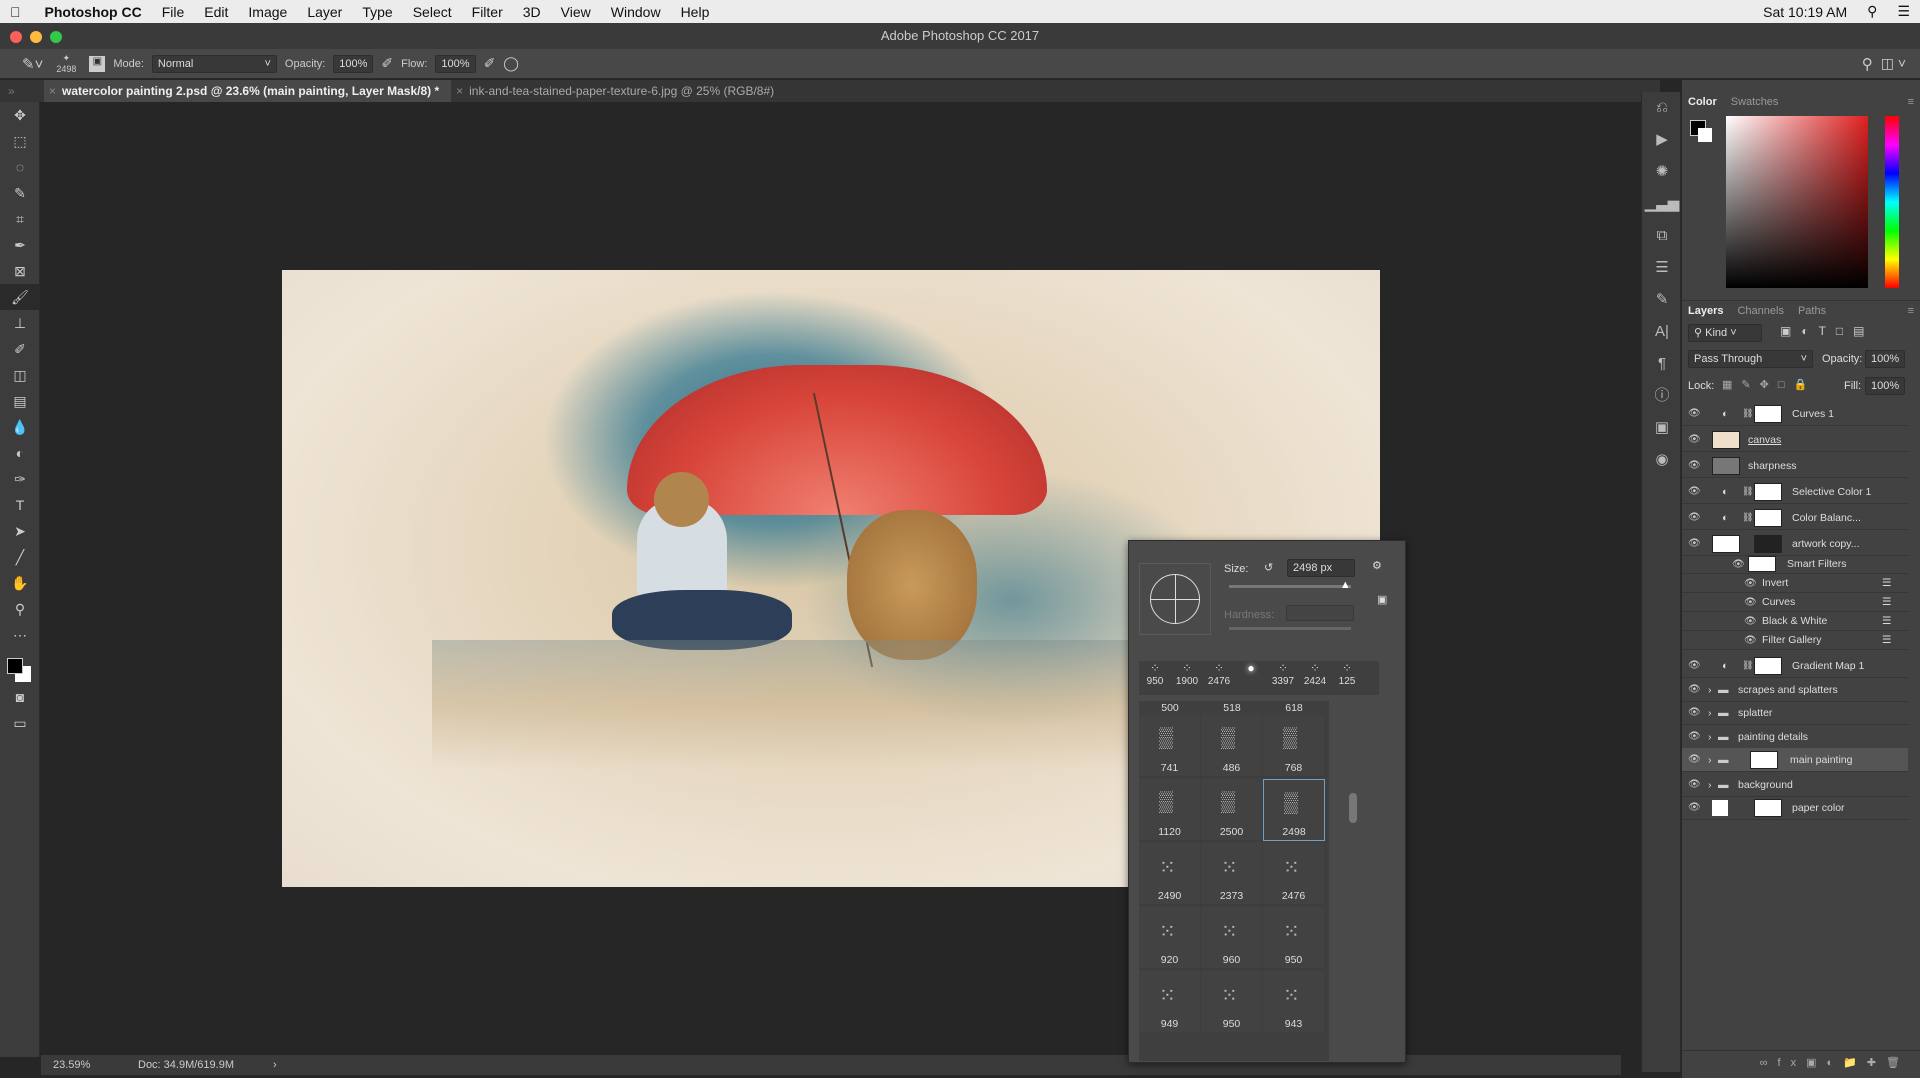 This screenshot has width=1920, height=1078. I want to click on size-input: 2498 px, so click(1321, 568).